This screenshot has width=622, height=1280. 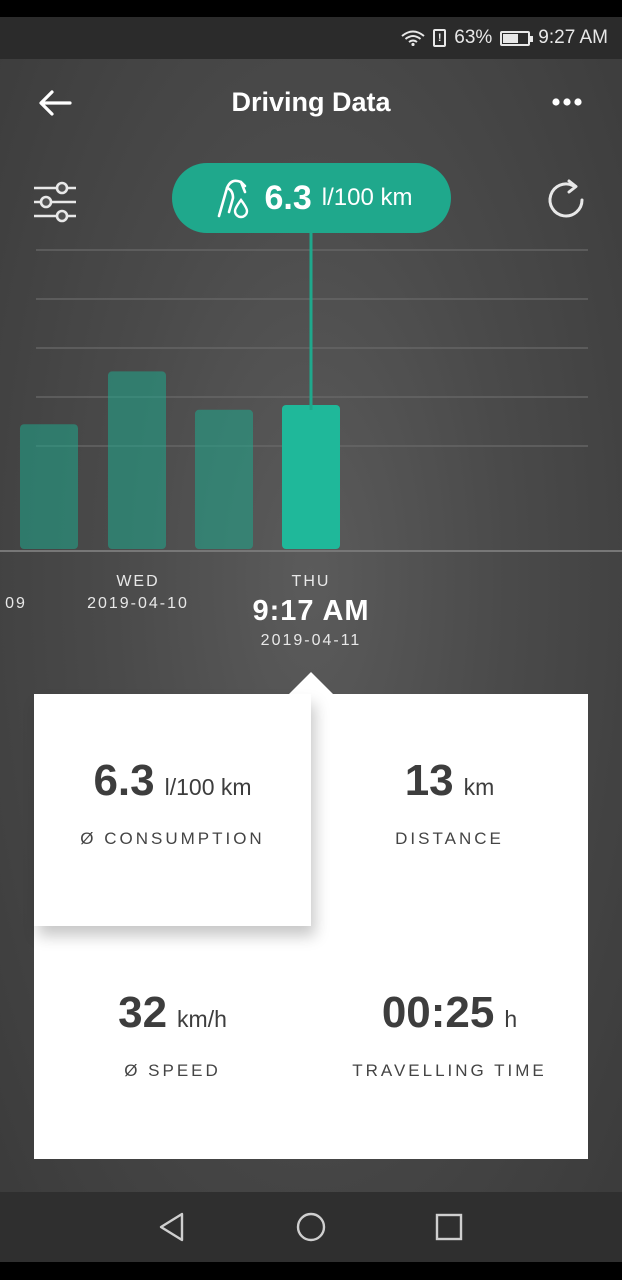 What do you see at coordinates (311, 611) in the screenshot?
I see `time-label-thu: 9:17 AM` at bounding box center [311, 611].